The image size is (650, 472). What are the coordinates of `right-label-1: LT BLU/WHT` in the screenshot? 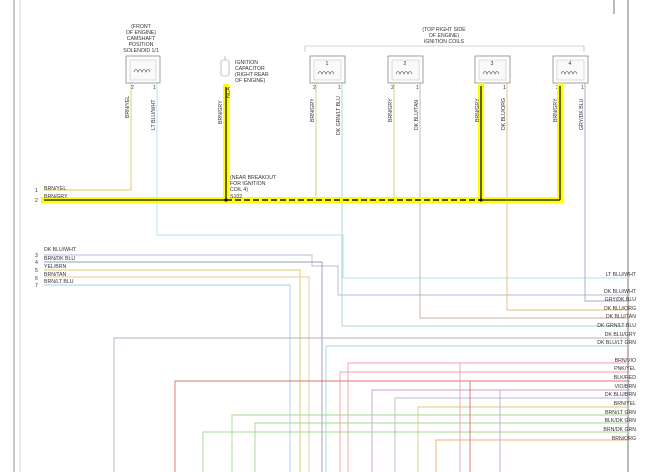 It's located at (621, 275).